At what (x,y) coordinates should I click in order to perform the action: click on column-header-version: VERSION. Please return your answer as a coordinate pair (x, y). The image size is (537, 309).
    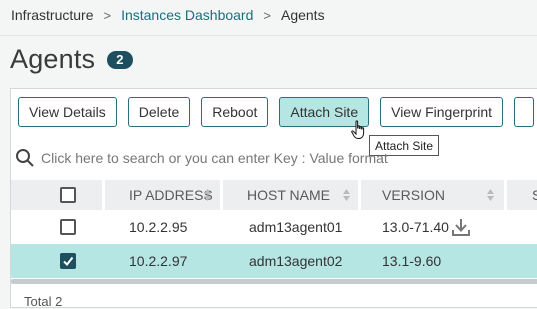
    Looking at the image, I should click on (413, 195).